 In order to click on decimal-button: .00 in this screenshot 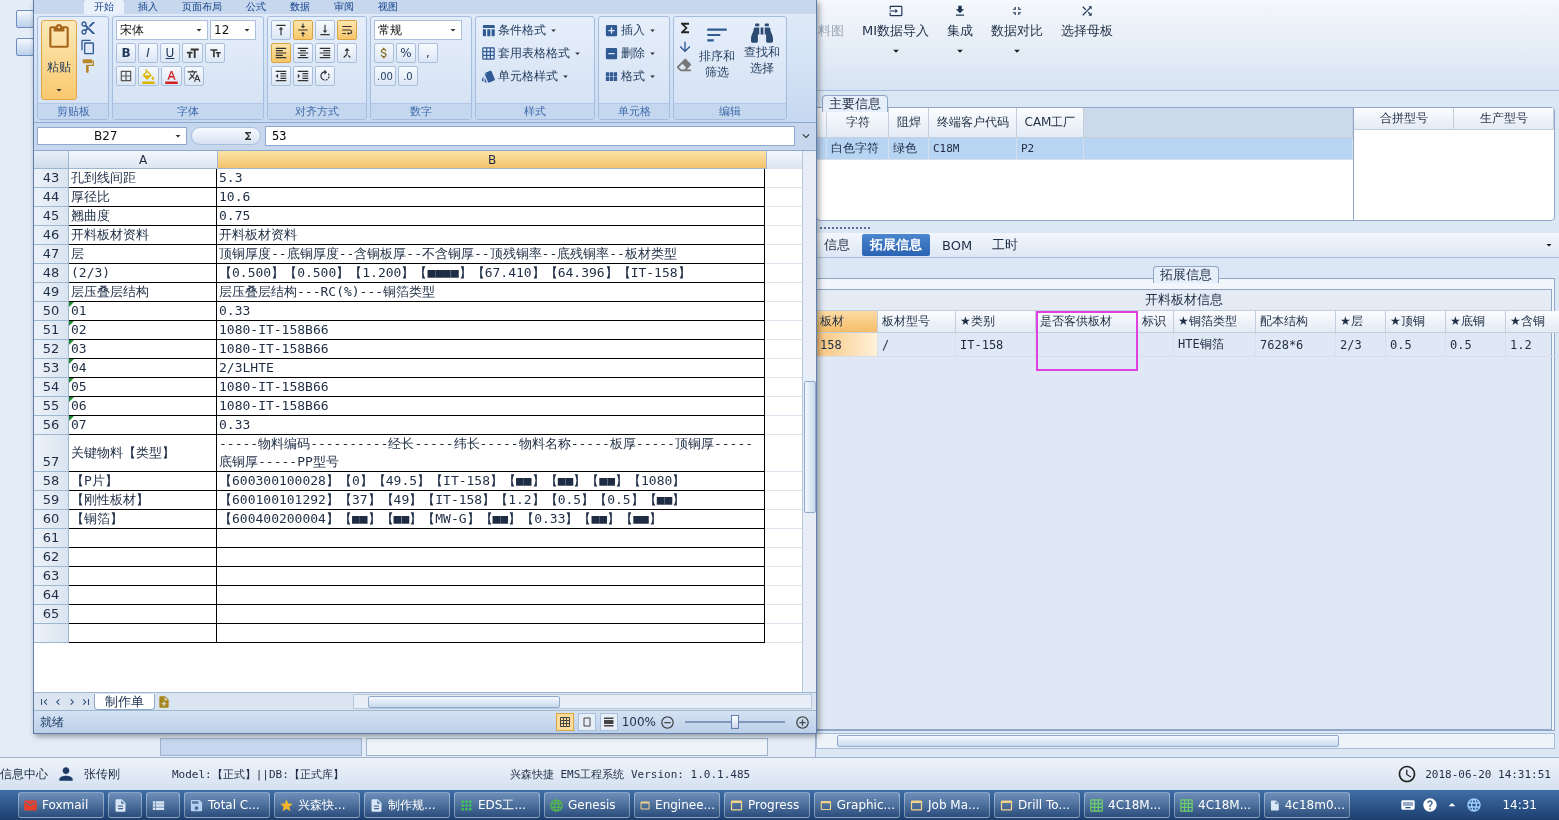, I will do `click(385, 76)`.